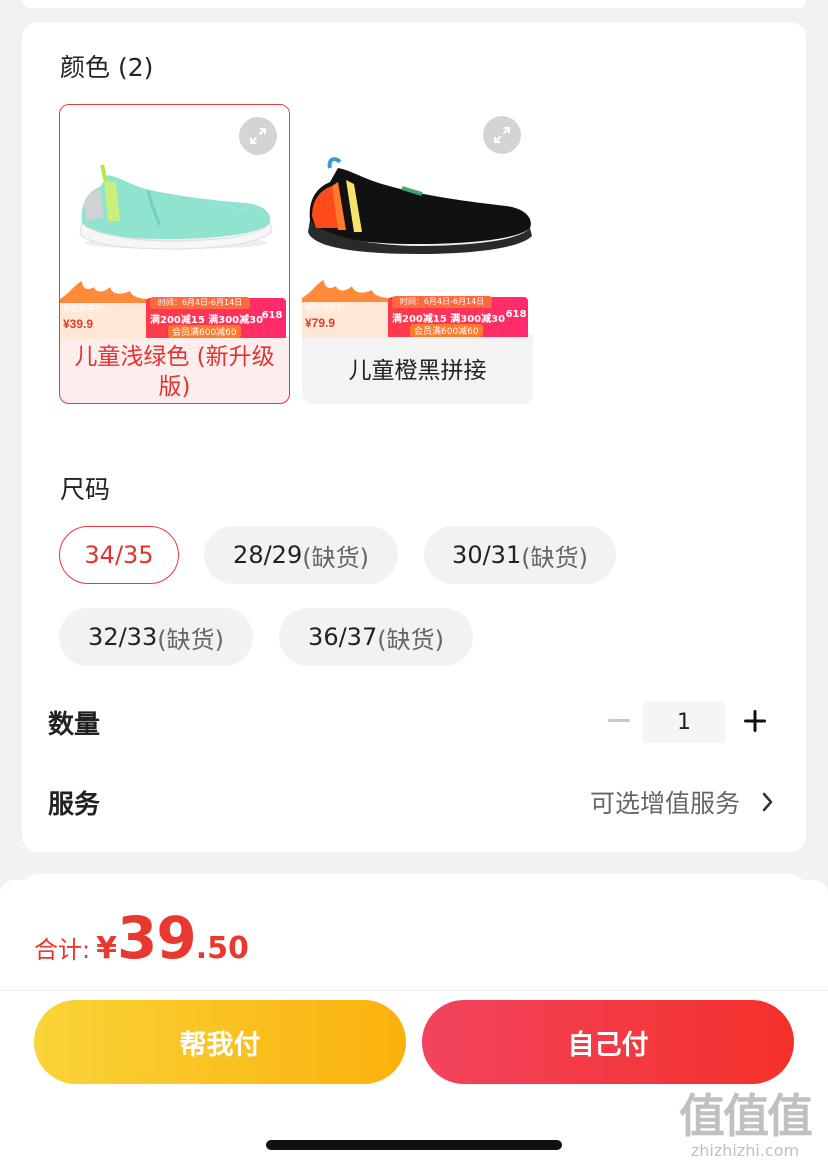 This screenshot has height=1169, width=828. I want to click on promo-price: ¥39.9, so click(78, 324).